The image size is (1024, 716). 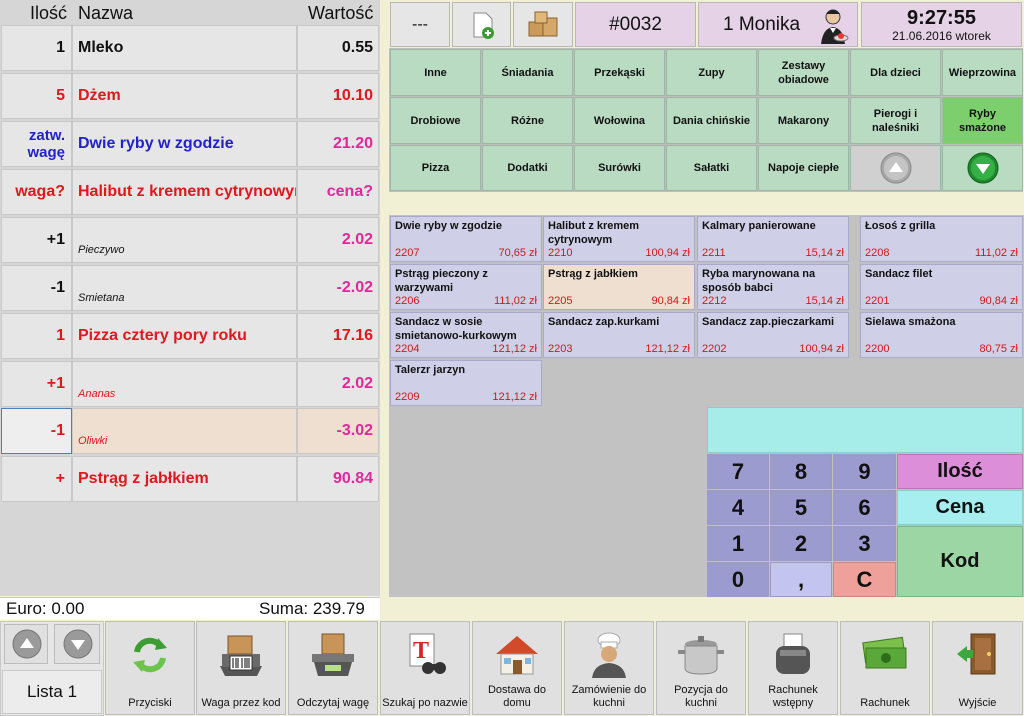 I want to click on row-value: 17.16, so click(x=338, y=336).